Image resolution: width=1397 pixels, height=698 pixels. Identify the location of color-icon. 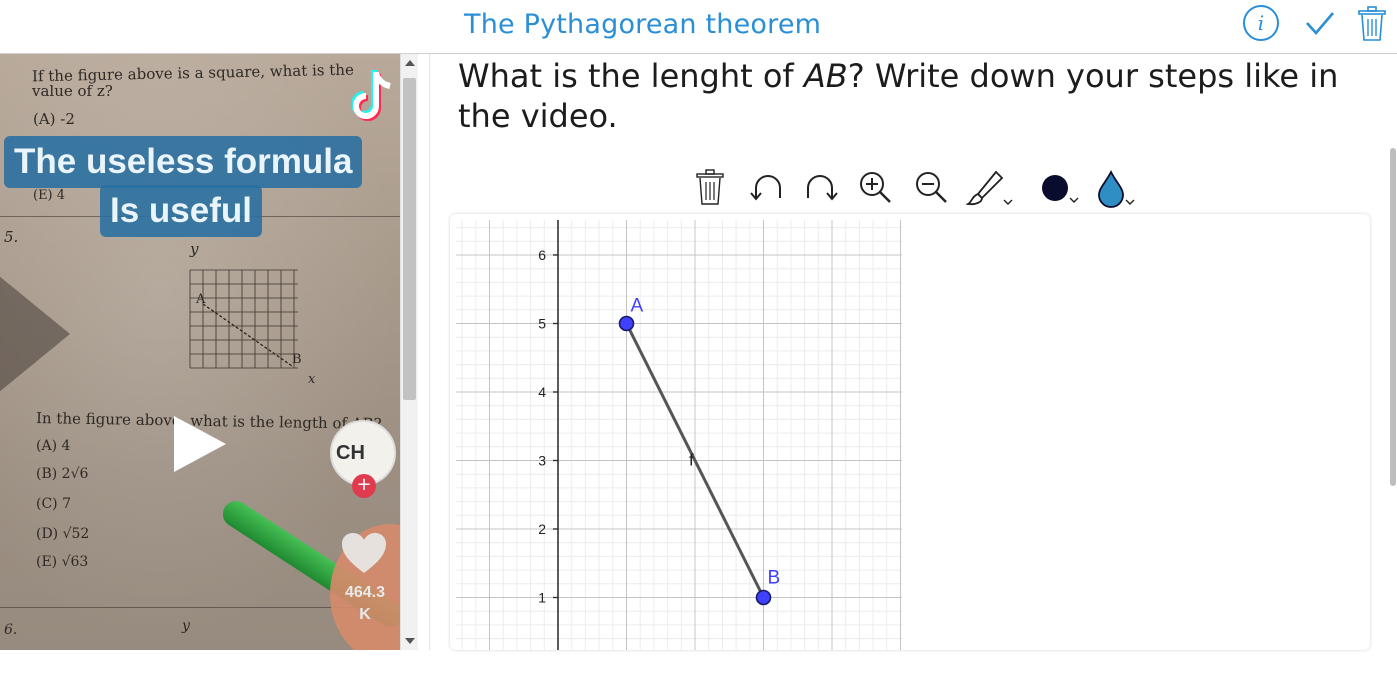
(1061, 188).